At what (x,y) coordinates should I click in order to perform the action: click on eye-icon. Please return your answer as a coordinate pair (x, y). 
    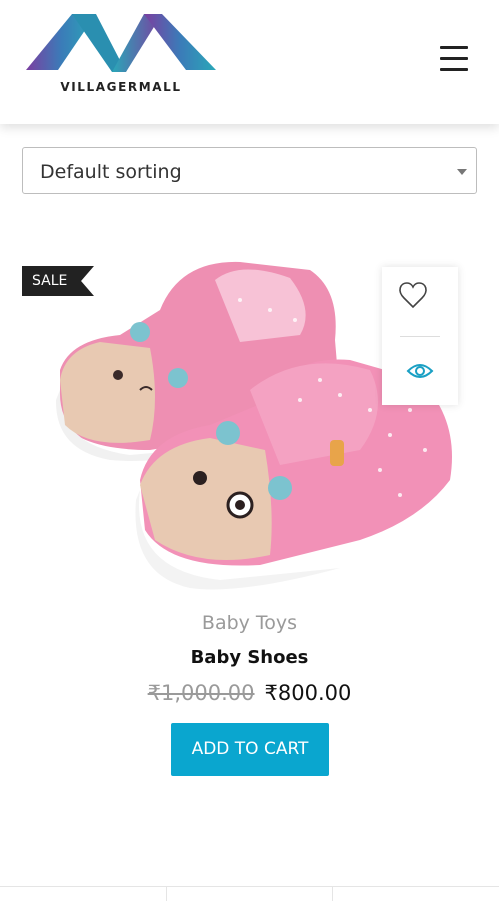
    Looking at the image, I should click on (420, 371).